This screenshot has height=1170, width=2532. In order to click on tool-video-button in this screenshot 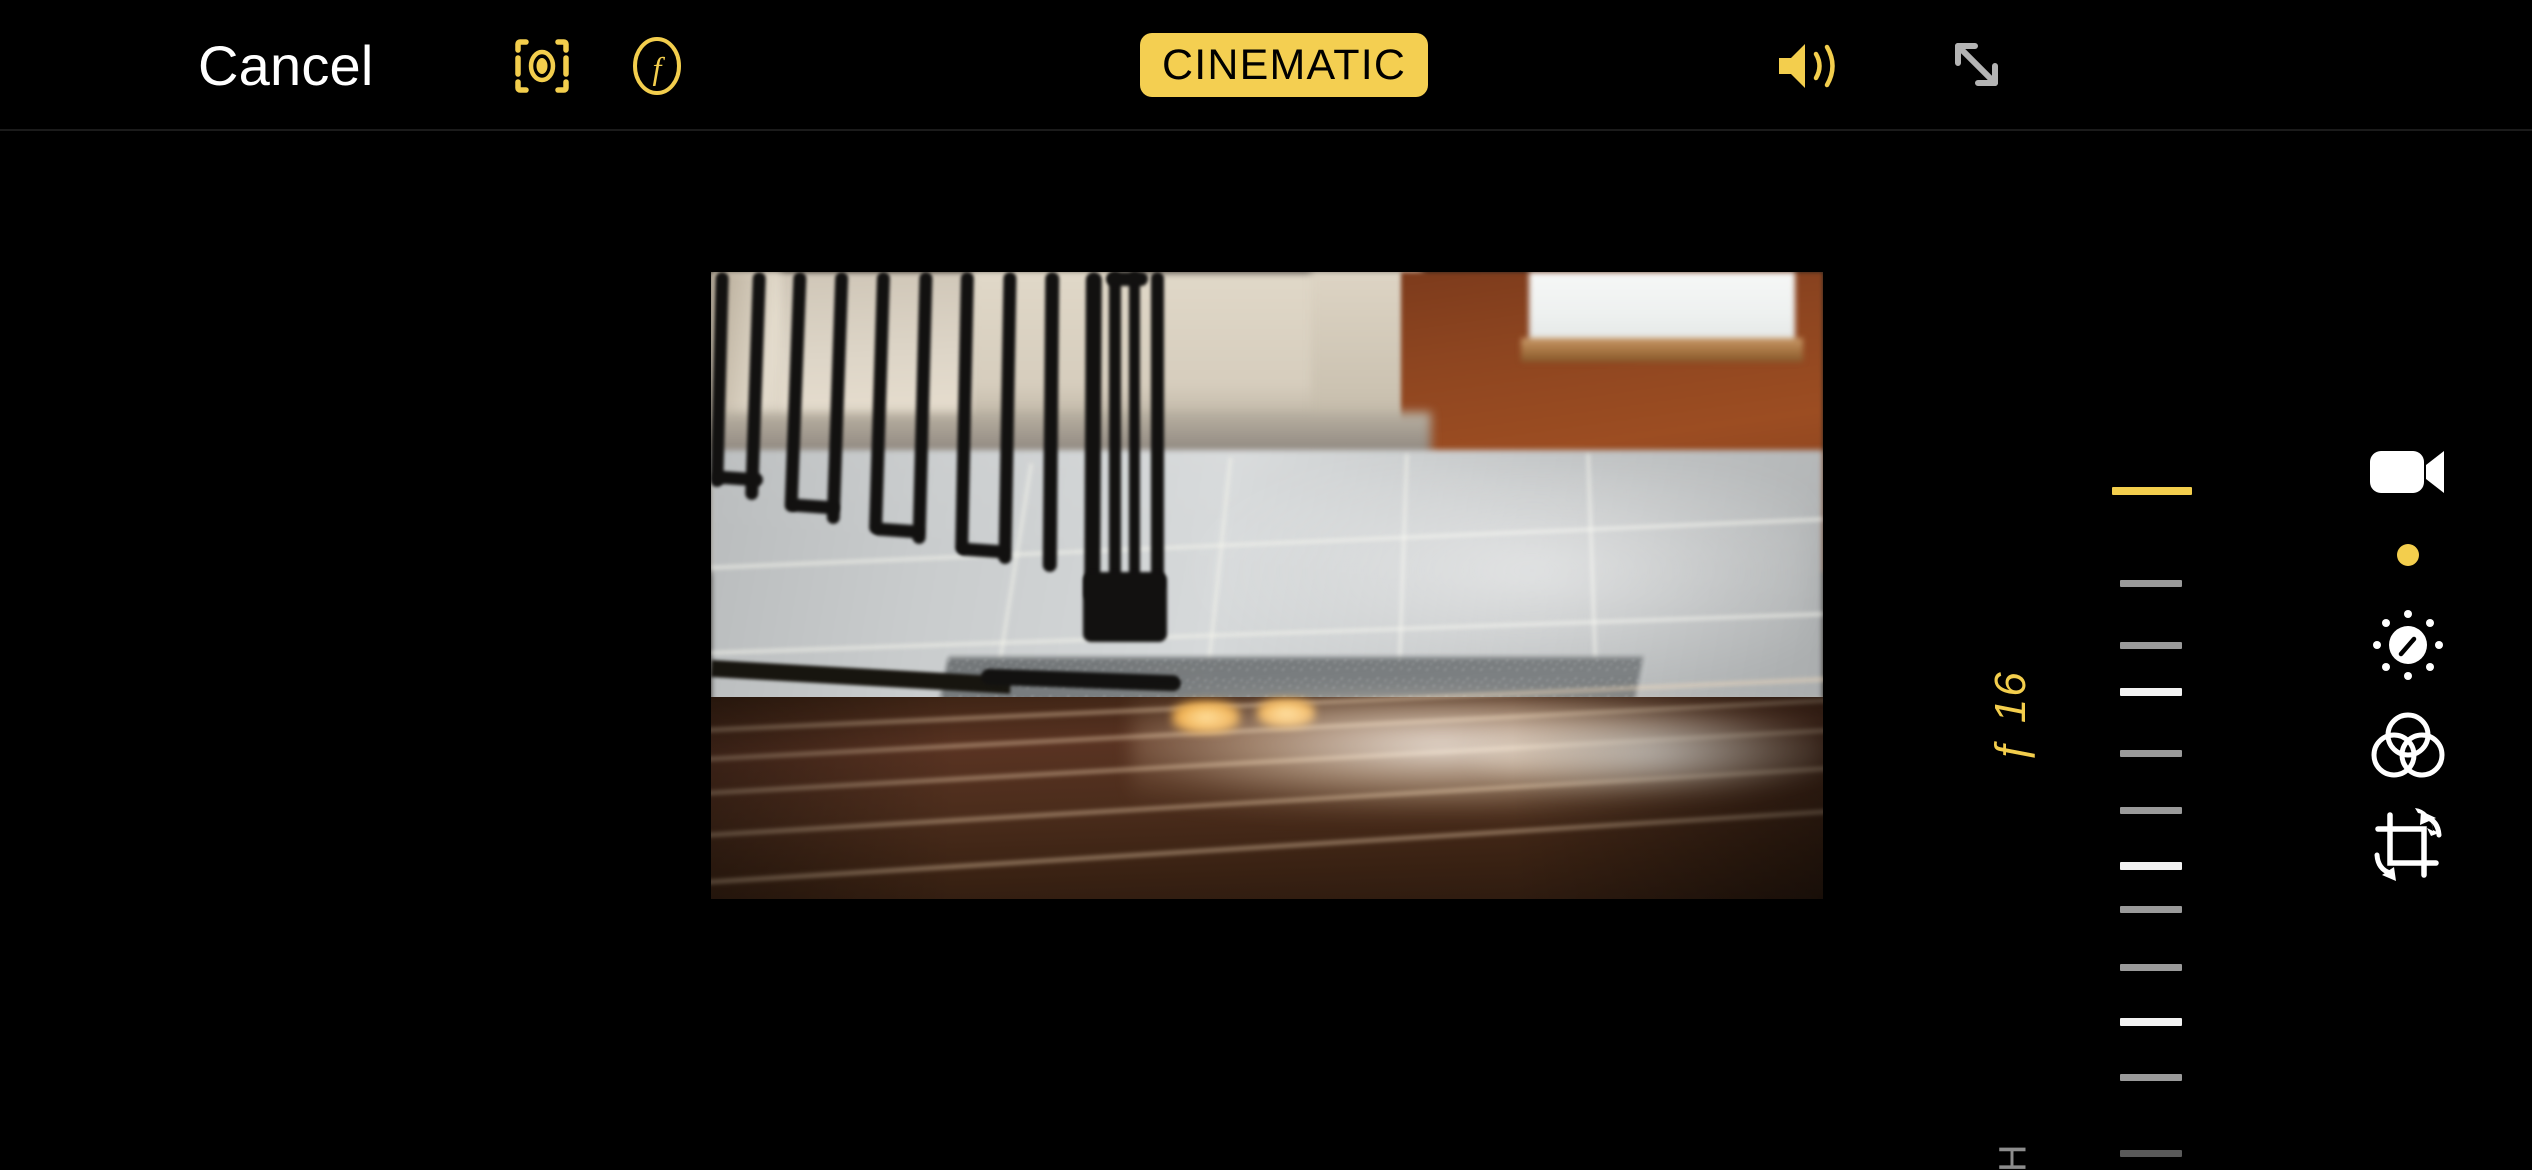, I will do `click(2408, 472)`.